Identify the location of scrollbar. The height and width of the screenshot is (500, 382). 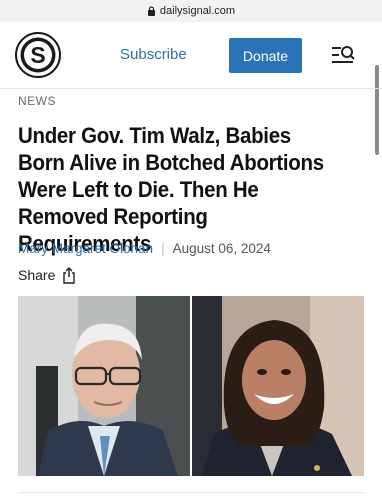
(377, 110).